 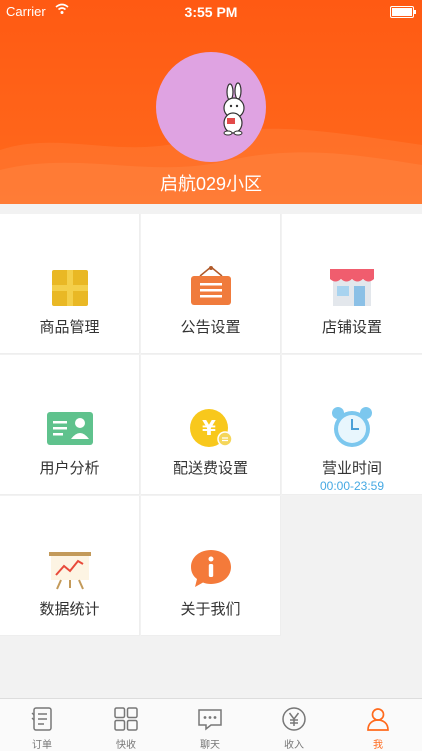 I want to click on menu-label: 用户分析, so click(x=69, y=468).